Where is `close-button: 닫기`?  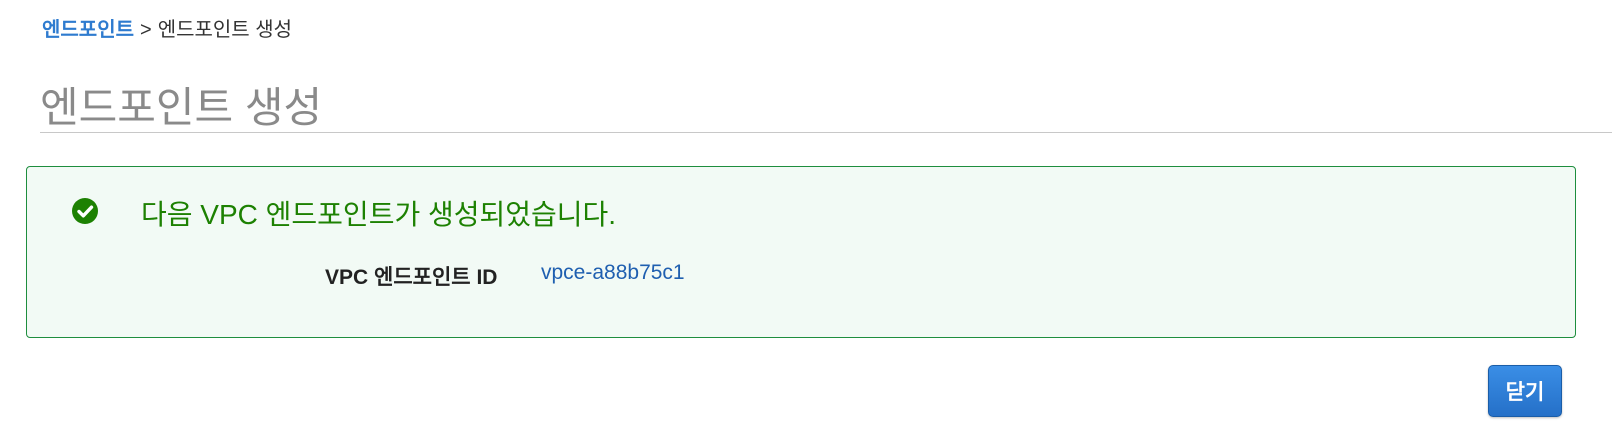
close-button: 닫기 is located at coordinates (1525, 391).